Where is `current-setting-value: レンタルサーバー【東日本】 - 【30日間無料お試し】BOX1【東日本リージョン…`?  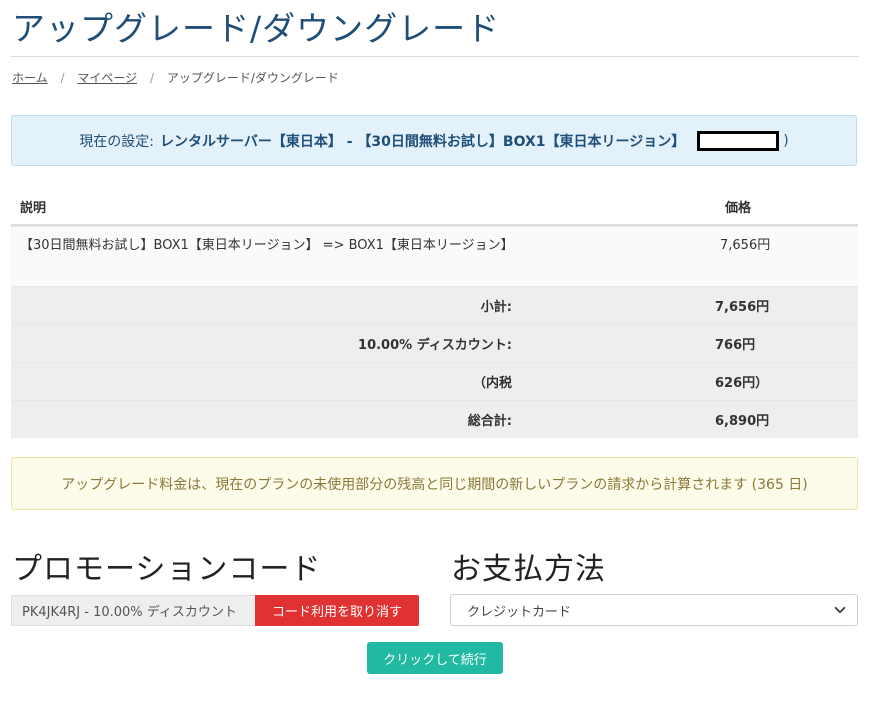 current-setting-value: レンタルサーバー【東日本】 - 【30日間無料お試し】BOX1【東日本リージョン… is located at coordinates (423, 141).